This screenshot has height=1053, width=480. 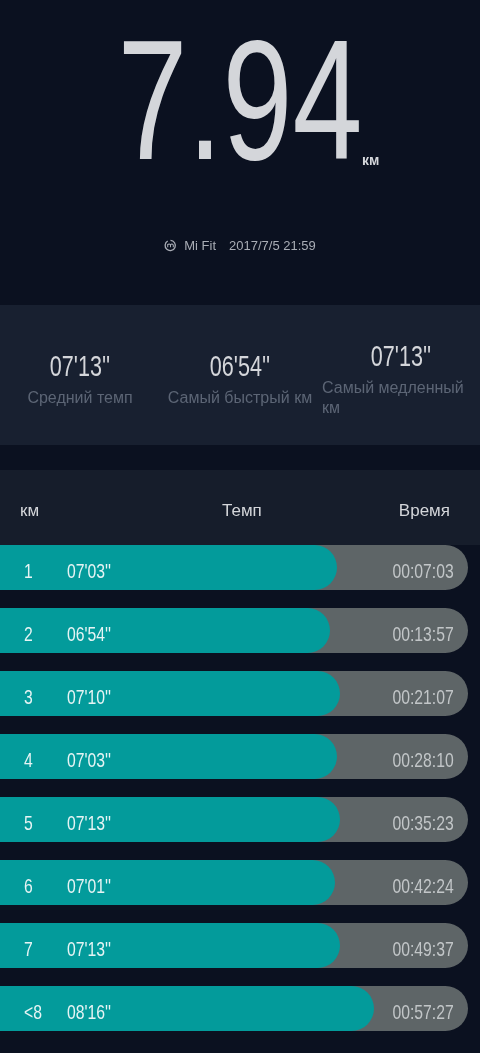 What do you see at coordinates (33, 1012) in the screenshot?
I see `km-number: <8` at bounding box center [33, 1012].